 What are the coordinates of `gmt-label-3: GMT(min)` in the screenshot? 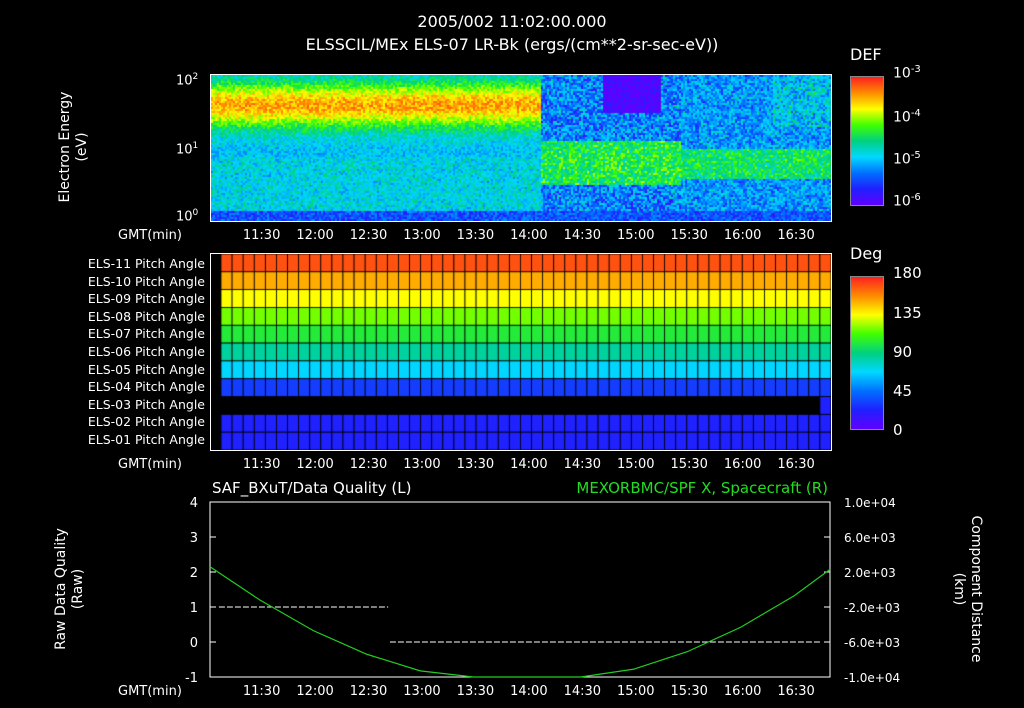 It's located at (150, 691).